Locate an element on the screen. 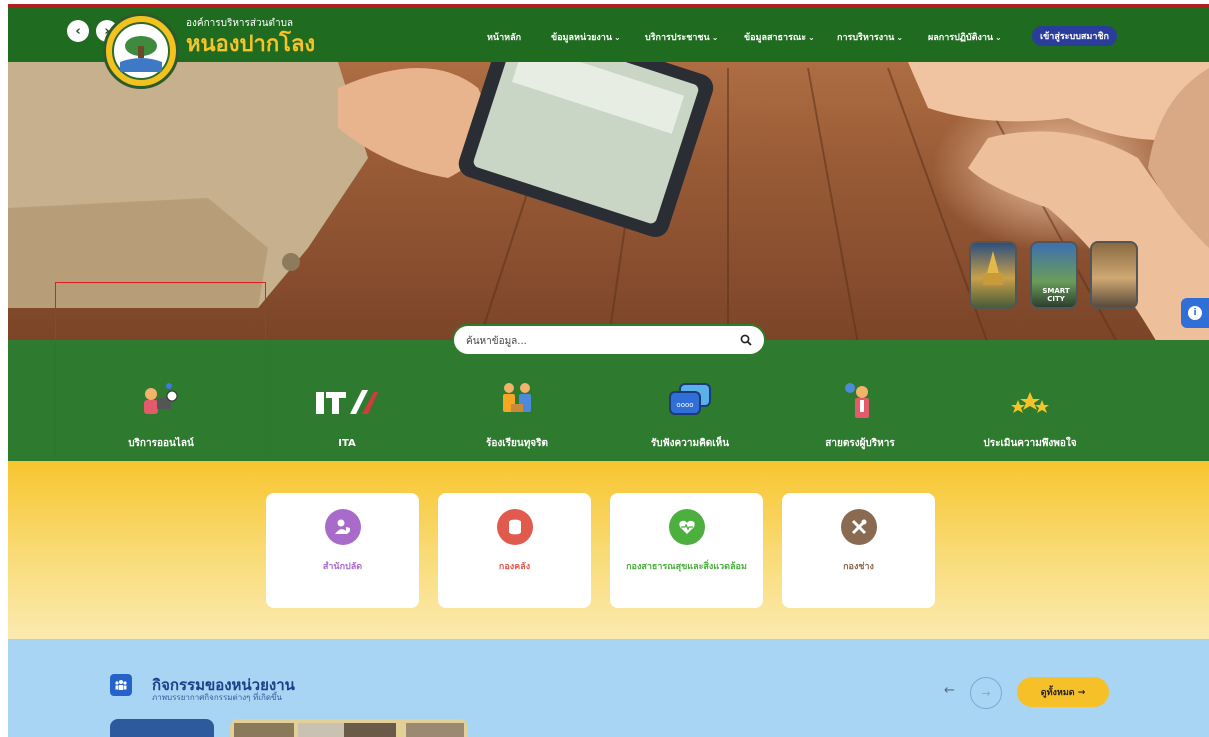 This screenshot has width=1209, height=737. coins-icon is located at coordinates (514, 527).